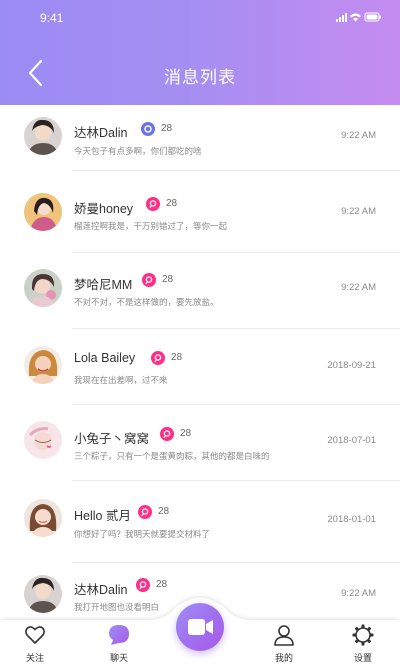  I want to click on message-time: 2018-07-01, so click(351, 440).